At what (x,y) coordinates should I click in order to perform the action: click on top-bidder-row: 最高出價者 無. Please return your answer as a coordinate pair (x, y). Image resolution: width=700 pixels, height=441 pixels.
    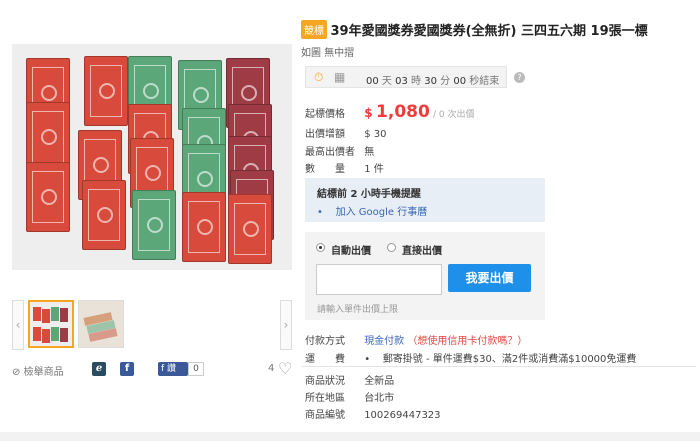
    Looking at the image, I should click on (340, 152).